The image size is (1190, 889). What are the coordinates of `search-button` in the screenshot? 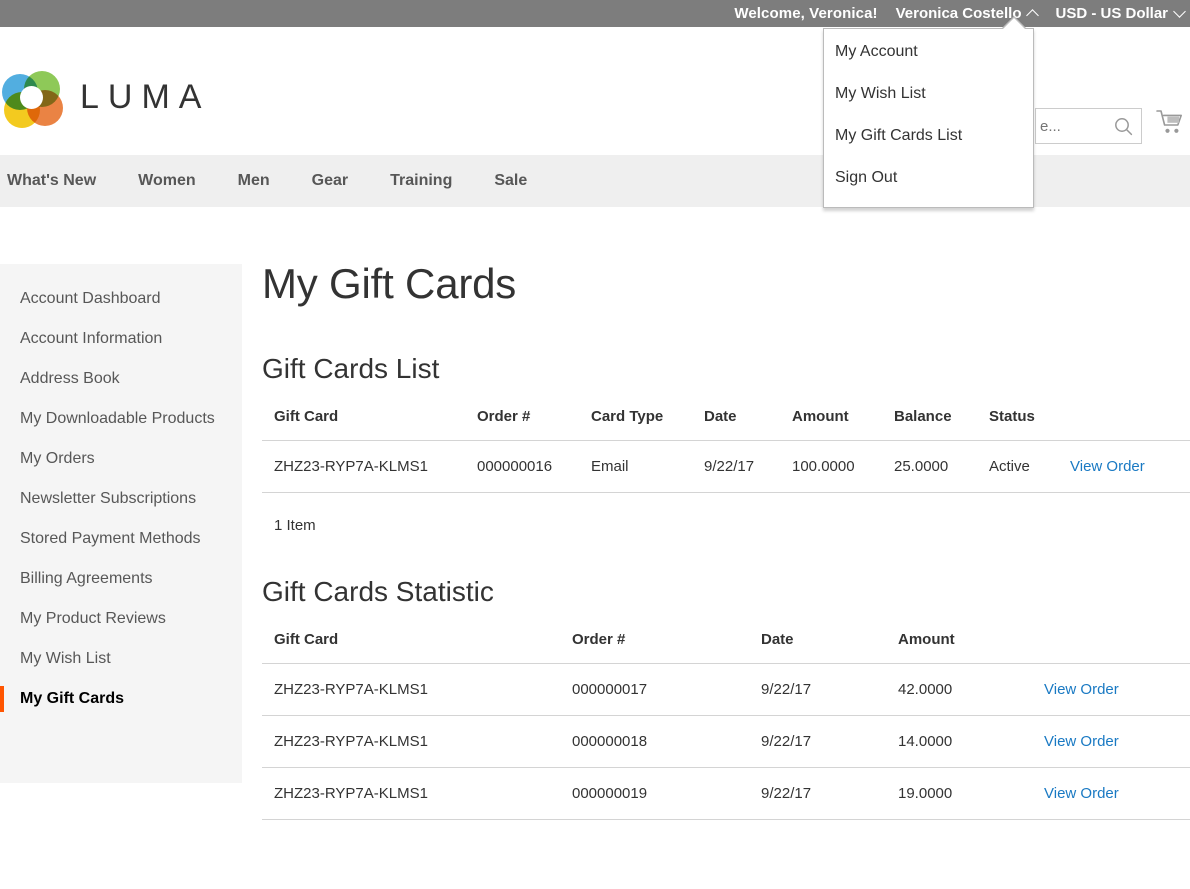 It's located at (1123, 126).